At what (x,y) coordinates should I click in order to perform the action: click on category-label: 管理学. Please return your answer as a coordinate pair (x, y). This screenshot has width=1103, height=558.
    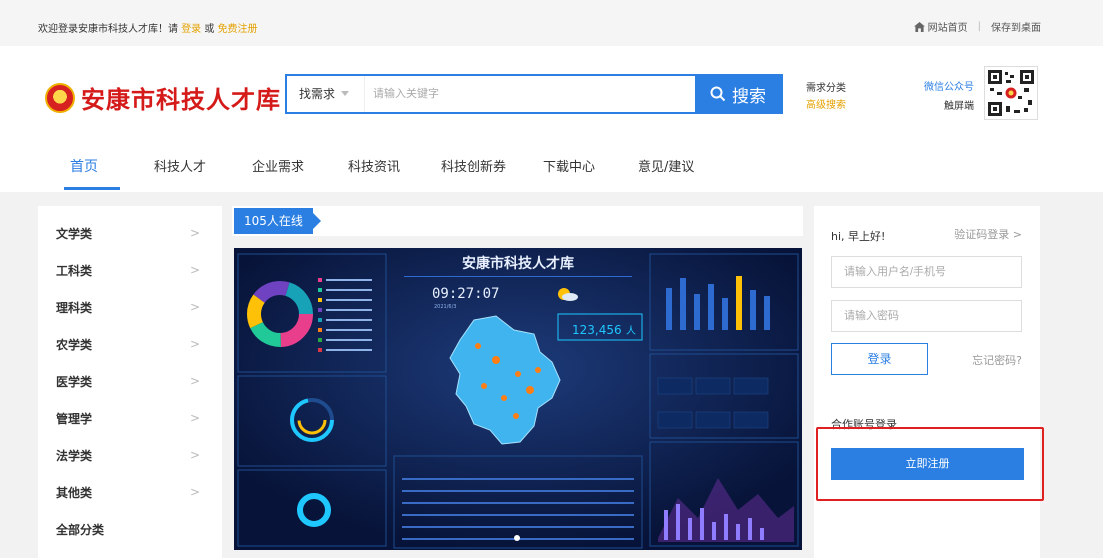
    Looking at the image, I should click on (74, 419).